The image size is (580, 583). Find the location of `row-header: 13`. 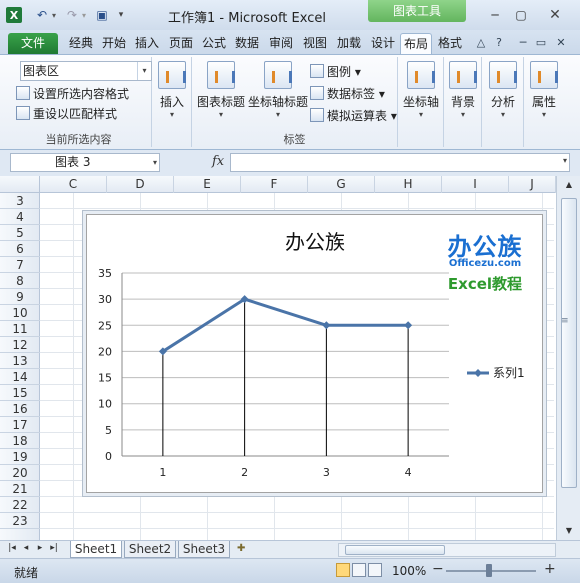

row-header: 13 is located at coordinates (20, 361).